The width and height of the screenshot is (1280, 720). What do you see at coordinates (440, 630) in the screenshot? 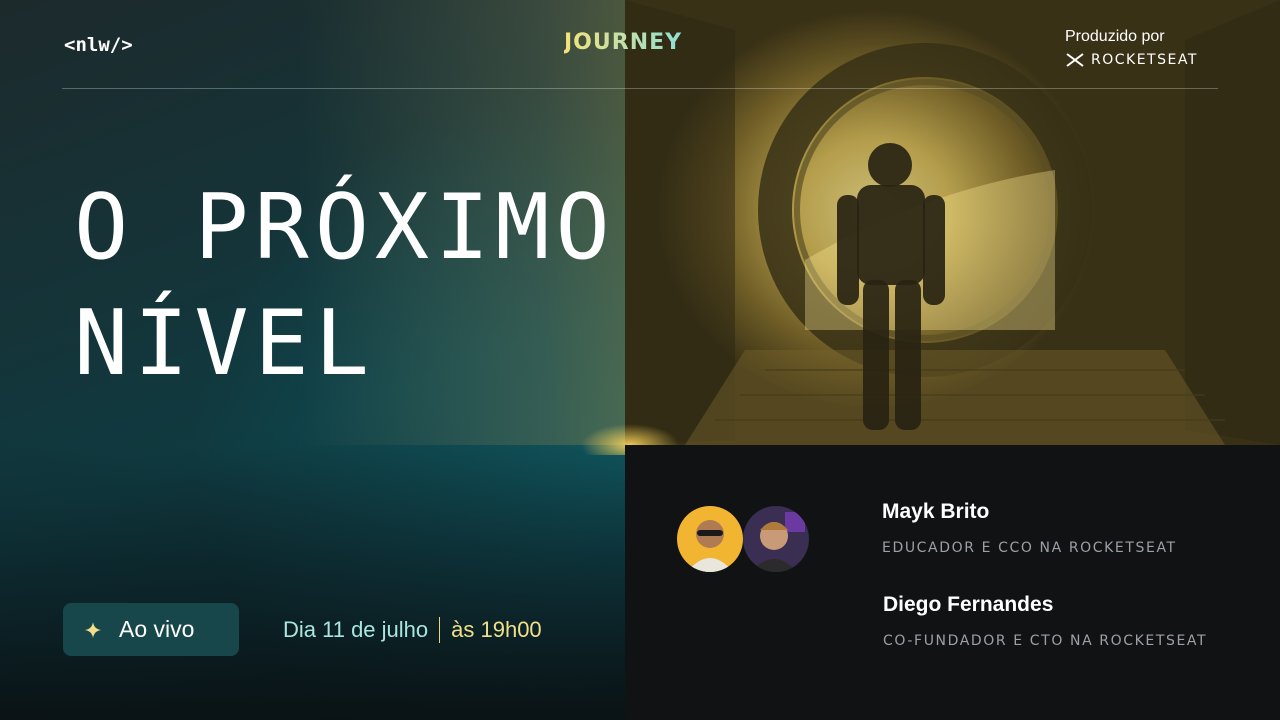
I see `date-separator` at bounding box center [440, 630].